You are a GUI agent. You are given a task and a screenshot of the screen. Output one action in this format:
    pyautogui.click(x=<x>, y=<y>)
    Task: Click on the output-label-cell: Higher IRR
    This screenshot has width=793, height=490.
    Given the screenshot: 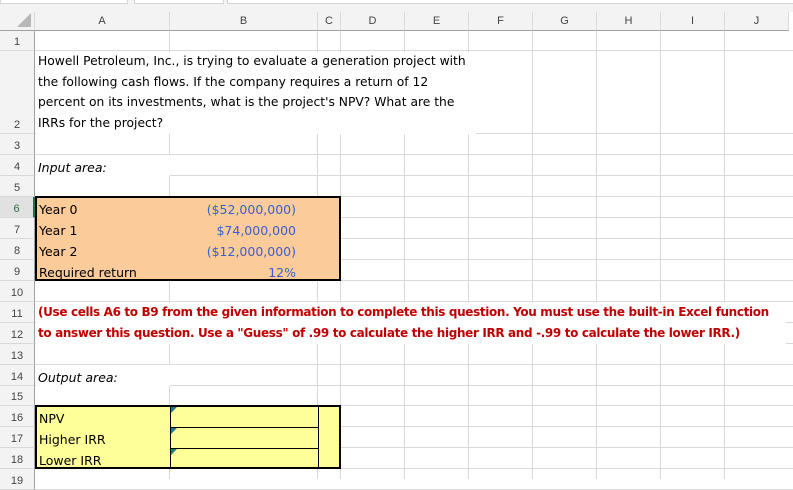 What is the action you would take?
    pyautogui.click(x=102, y=437)
    